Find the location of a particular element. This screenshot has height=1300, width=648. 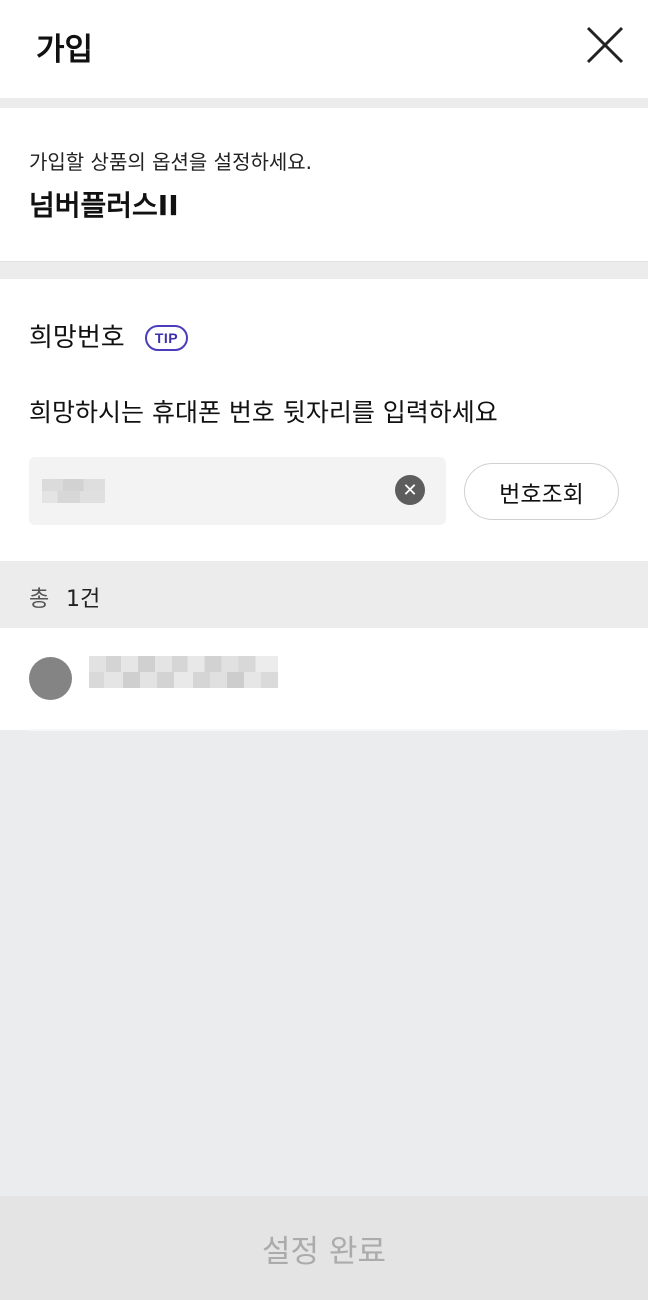

count-label: 총 is located at coordinates (39, 599).